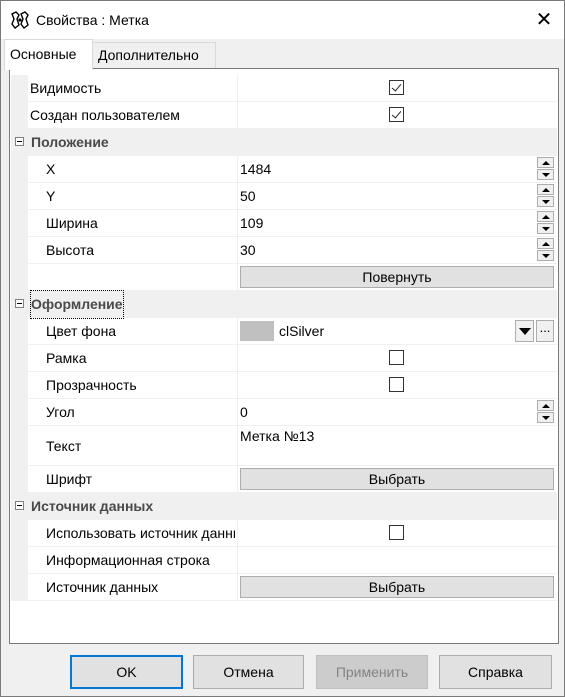 The height and width of the screenshot is (697, 565). What do you see at coordinates (70, 142) in the screenshot?
I see `category-position-label: Положение` at bounding box center [70, 142].